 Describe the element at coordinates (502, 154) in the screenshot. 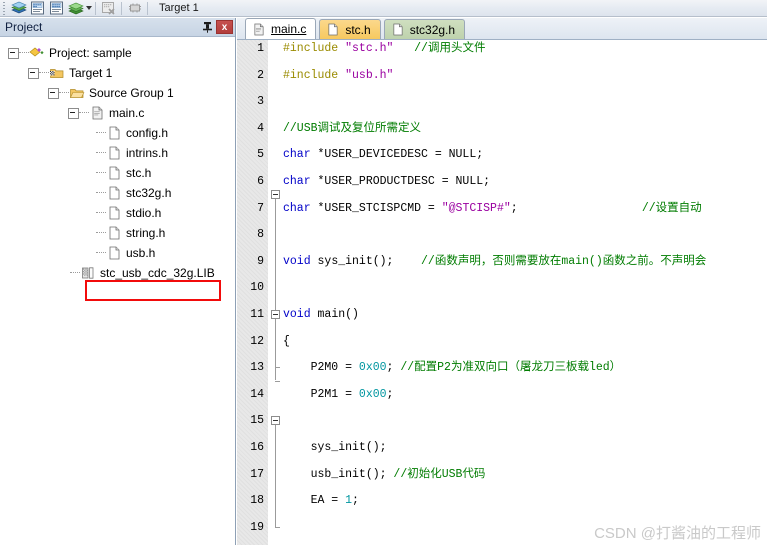

I see `code-line: 5 char *USER_DEVICEDESC = NULL;` at that location.